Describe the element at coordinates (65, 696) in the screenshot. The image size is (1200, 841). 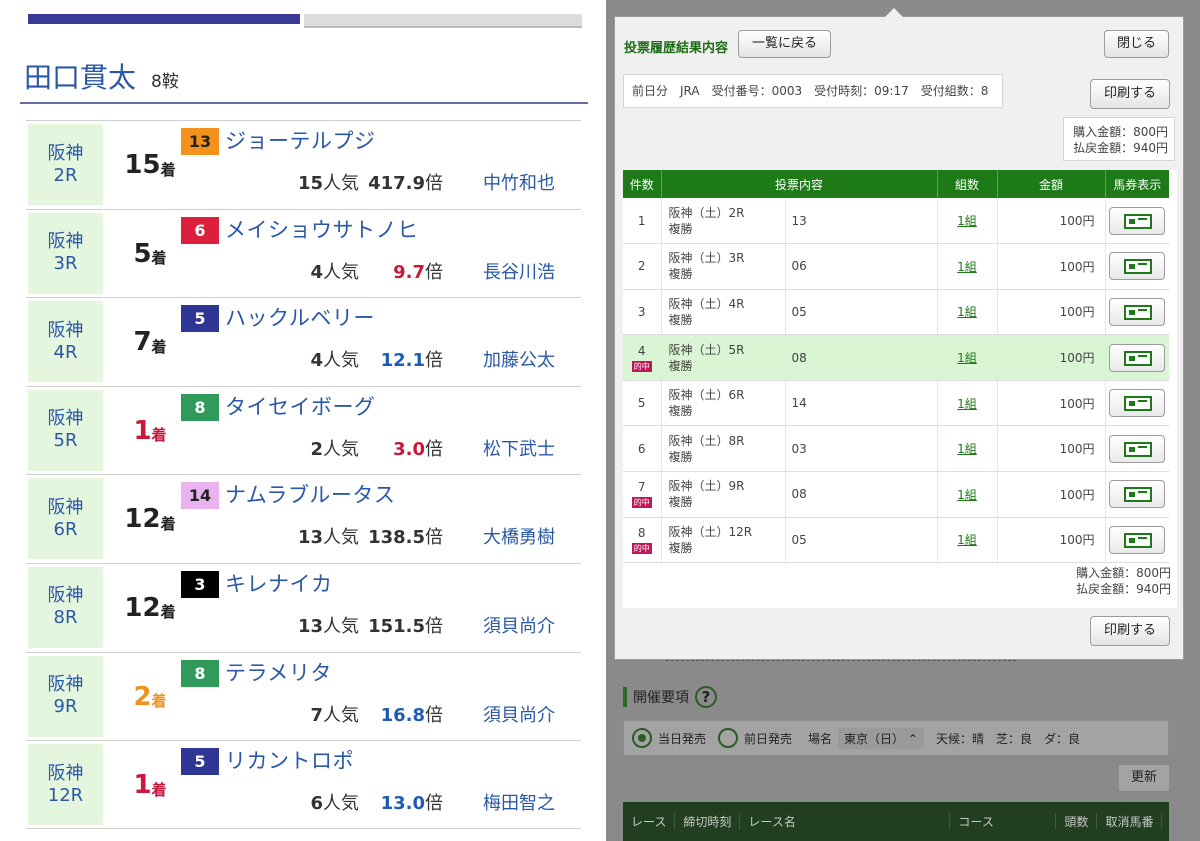
I see `race-venue-cell: 阪神 9R` at that location.